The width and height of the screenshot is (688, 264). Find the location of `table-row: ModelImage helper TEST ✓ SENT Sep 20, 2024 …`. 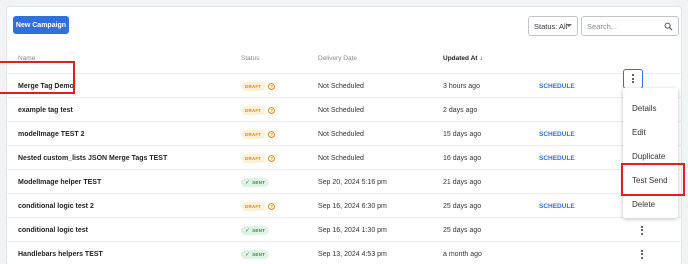

table-row: ModelImage helper TEST ✓ SENT Sep 20, 2024 … is located at coordinates (344, 181).